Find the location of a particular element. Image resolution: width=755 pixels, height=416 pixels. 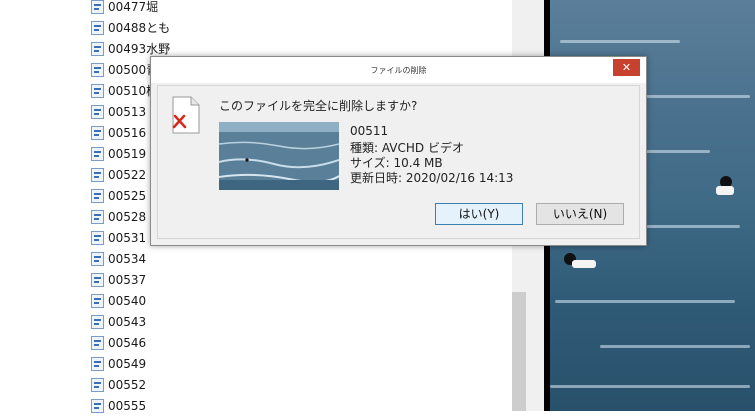

video-thumbnail is located at coordinates (279, 156).